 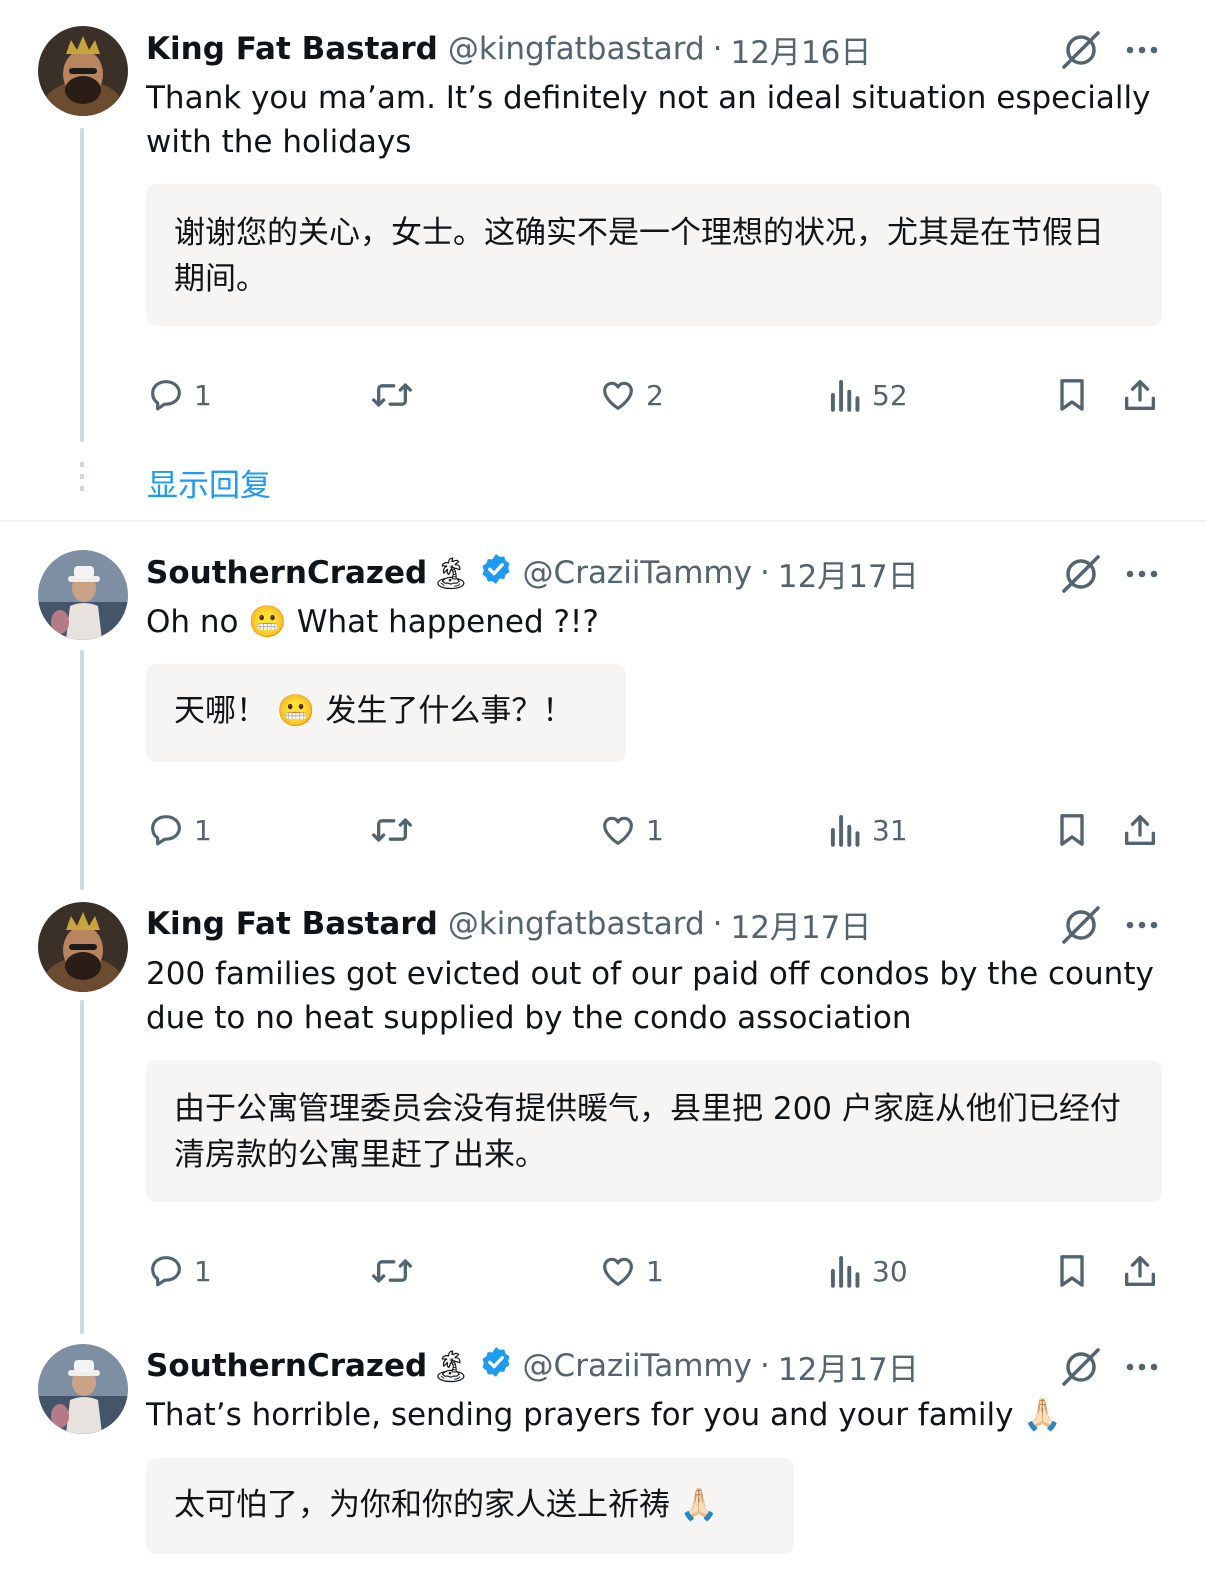 I want to click on show-replies-link: 显示回复, so click(x=209, y=482).